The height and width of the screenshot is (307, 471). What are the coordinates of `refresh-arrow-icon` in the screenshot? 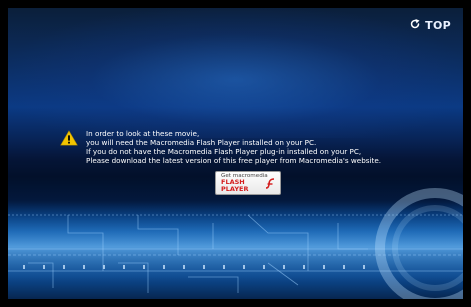 It's located at (415, 25).